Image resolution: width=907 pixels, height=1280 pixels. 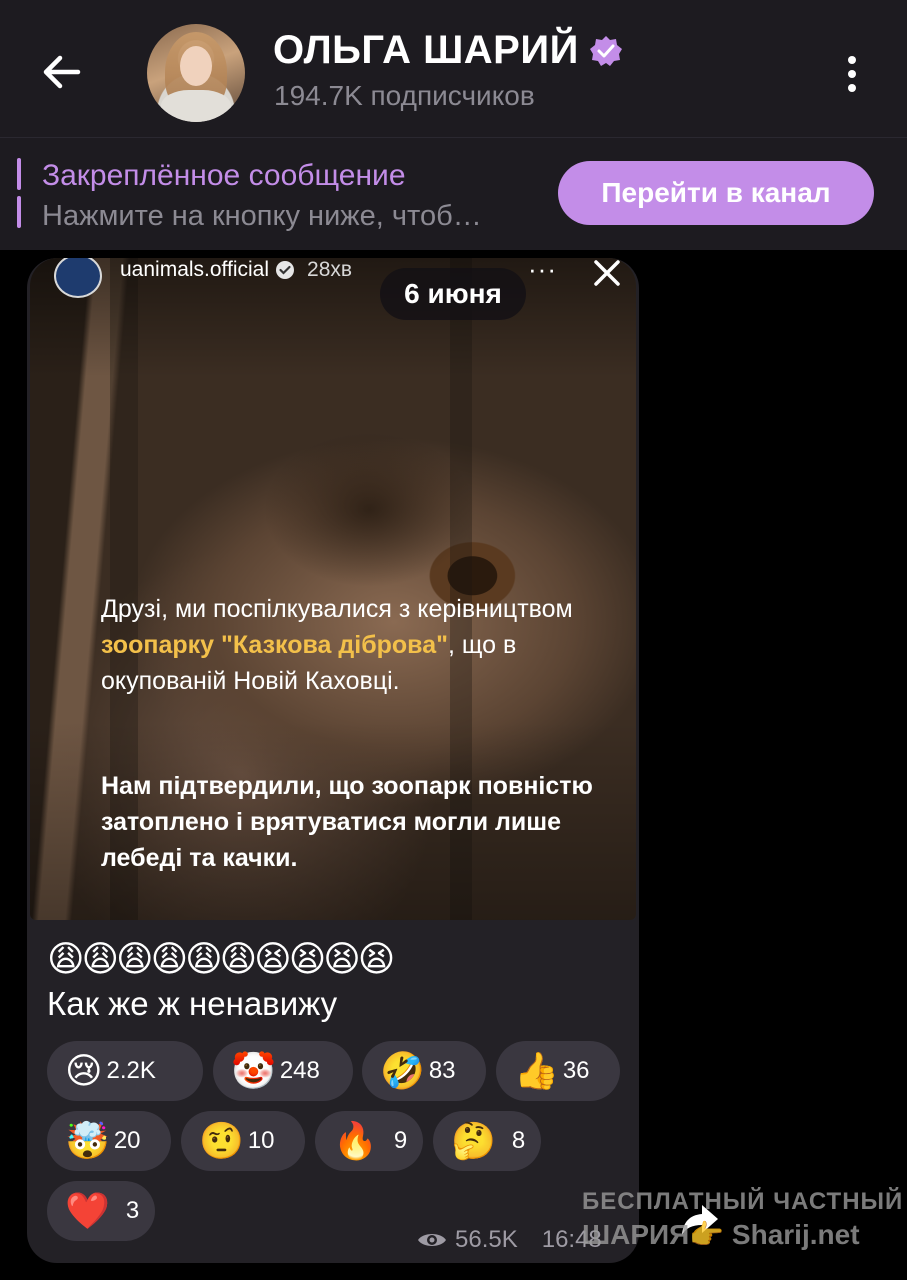 I want to click on reaction-thinking: 🤔 8, so click(x=487, y=1141).